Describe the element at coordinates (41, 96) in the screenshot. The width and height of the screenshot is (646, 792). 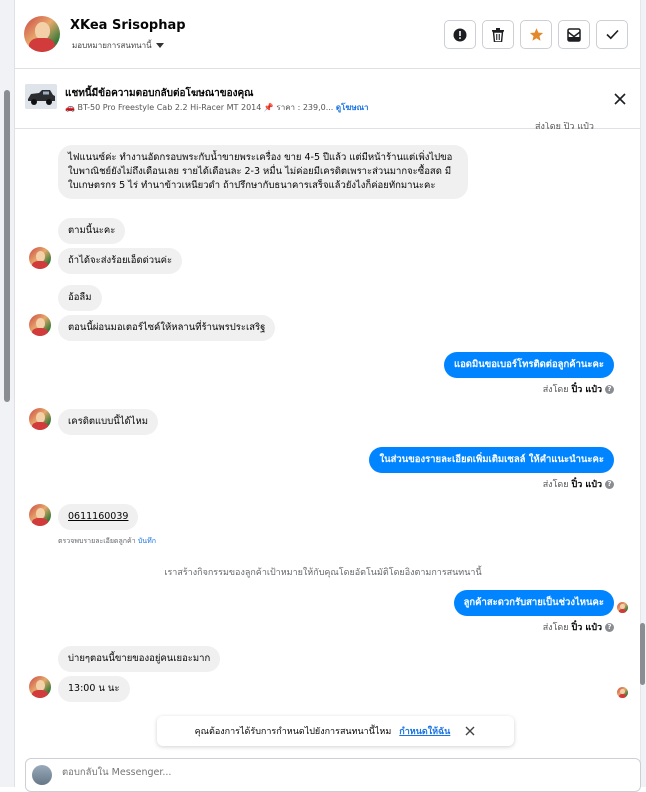
I see `car-thumbnail` at that location.